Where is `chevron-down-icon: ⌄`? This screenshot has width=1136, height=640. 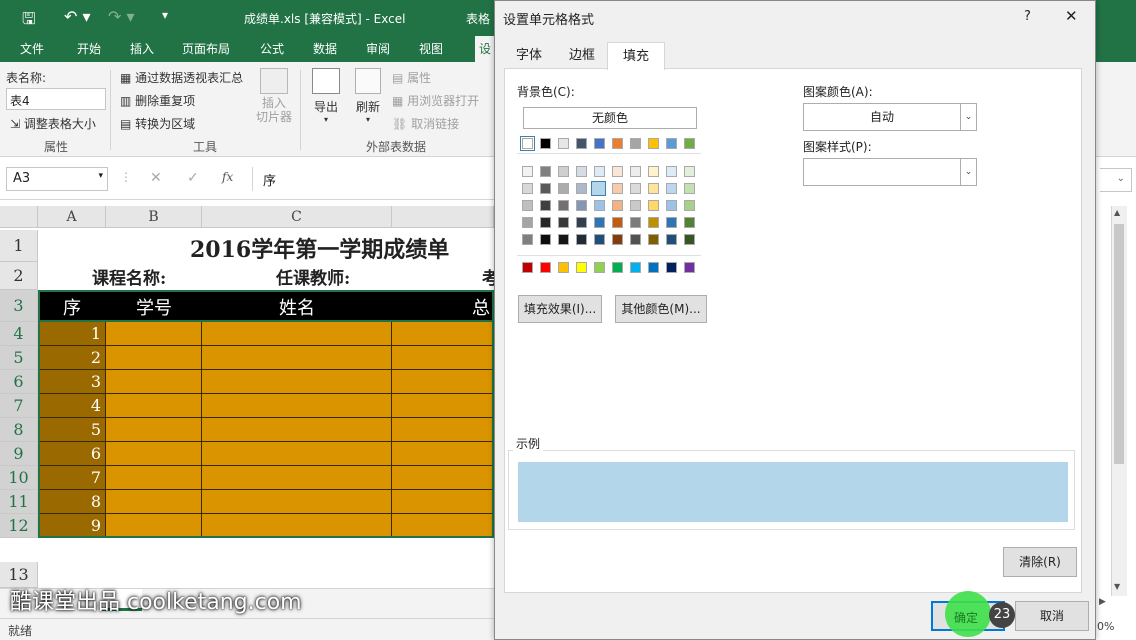
chevron-down-icon: ⌄ is located at coordinates (968, 172).